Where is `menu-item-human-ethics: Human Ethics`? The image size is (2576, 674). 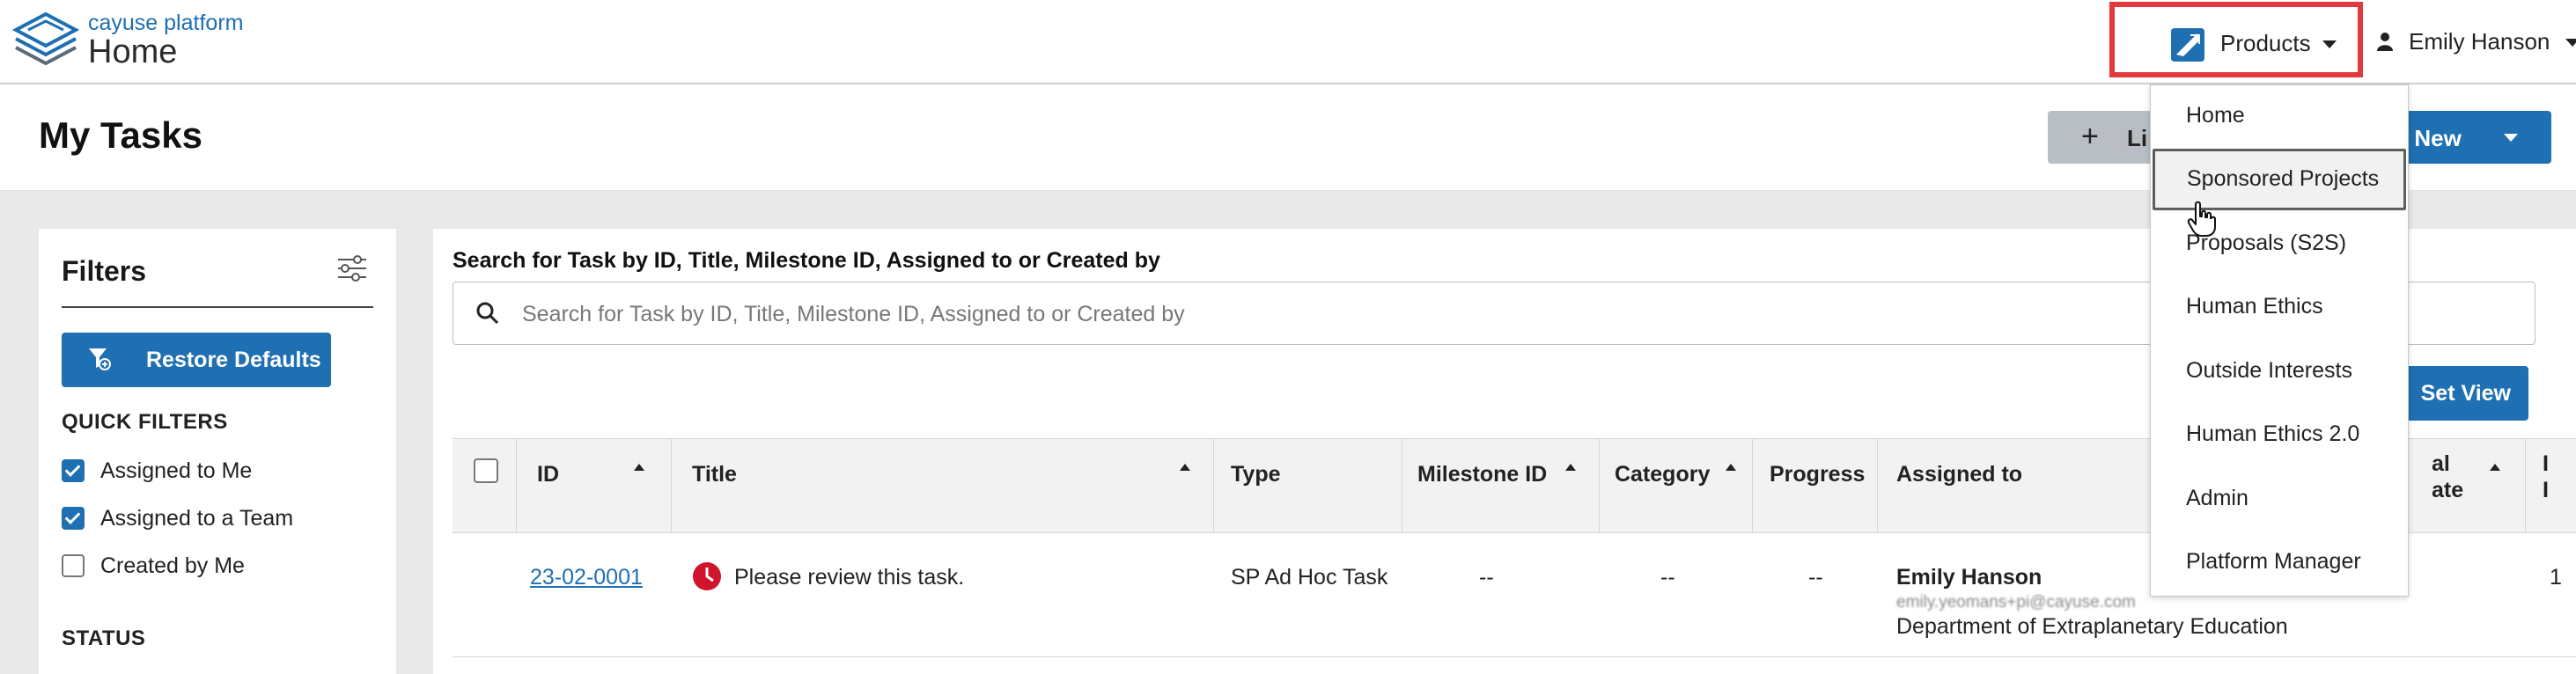
menu-item-human-ethics: Human Ethics is located at coordinates (2279, 307).